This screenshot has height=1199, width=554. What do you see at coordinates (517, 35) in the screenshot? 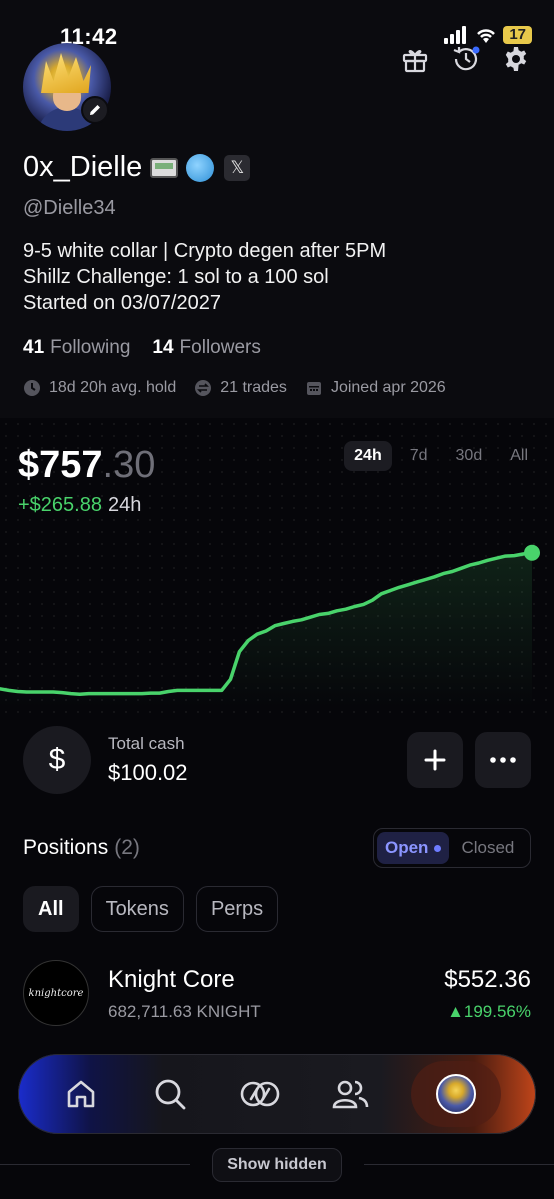
I see `battery-indicator: 17` at bounding box center [517, 35].